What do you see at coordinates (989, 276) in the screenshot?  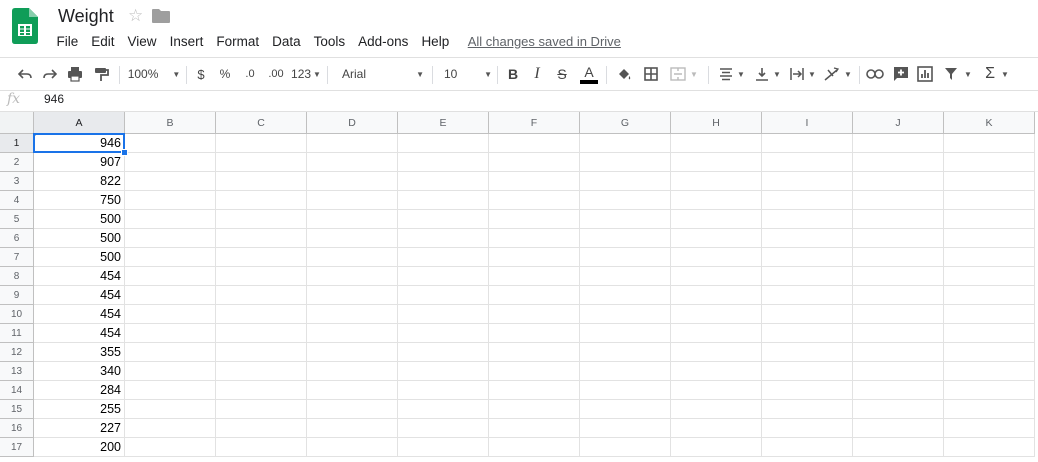 I see `cell-k8` at bounding box center [989, 276].